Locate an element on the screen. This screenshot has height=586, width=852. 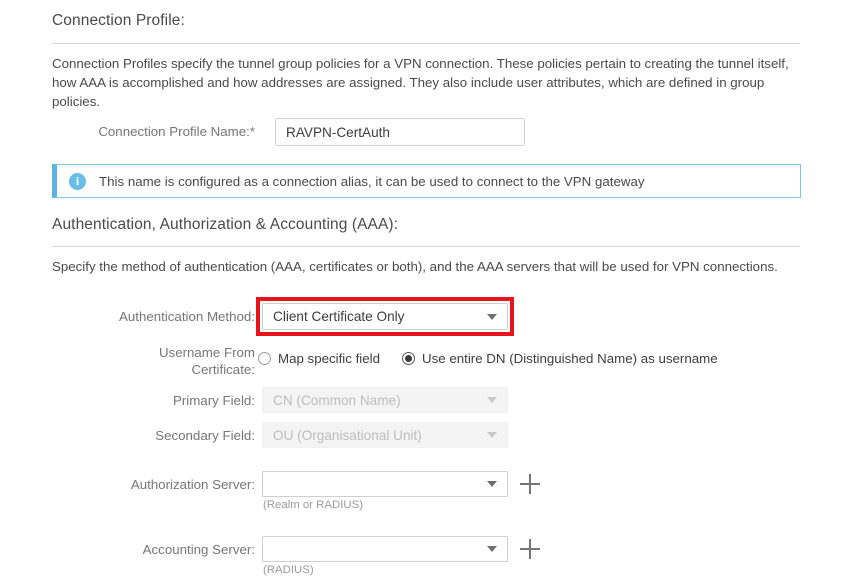
username-from-certificate-label-line2: Certificate: is located at coordinates (223, 369).